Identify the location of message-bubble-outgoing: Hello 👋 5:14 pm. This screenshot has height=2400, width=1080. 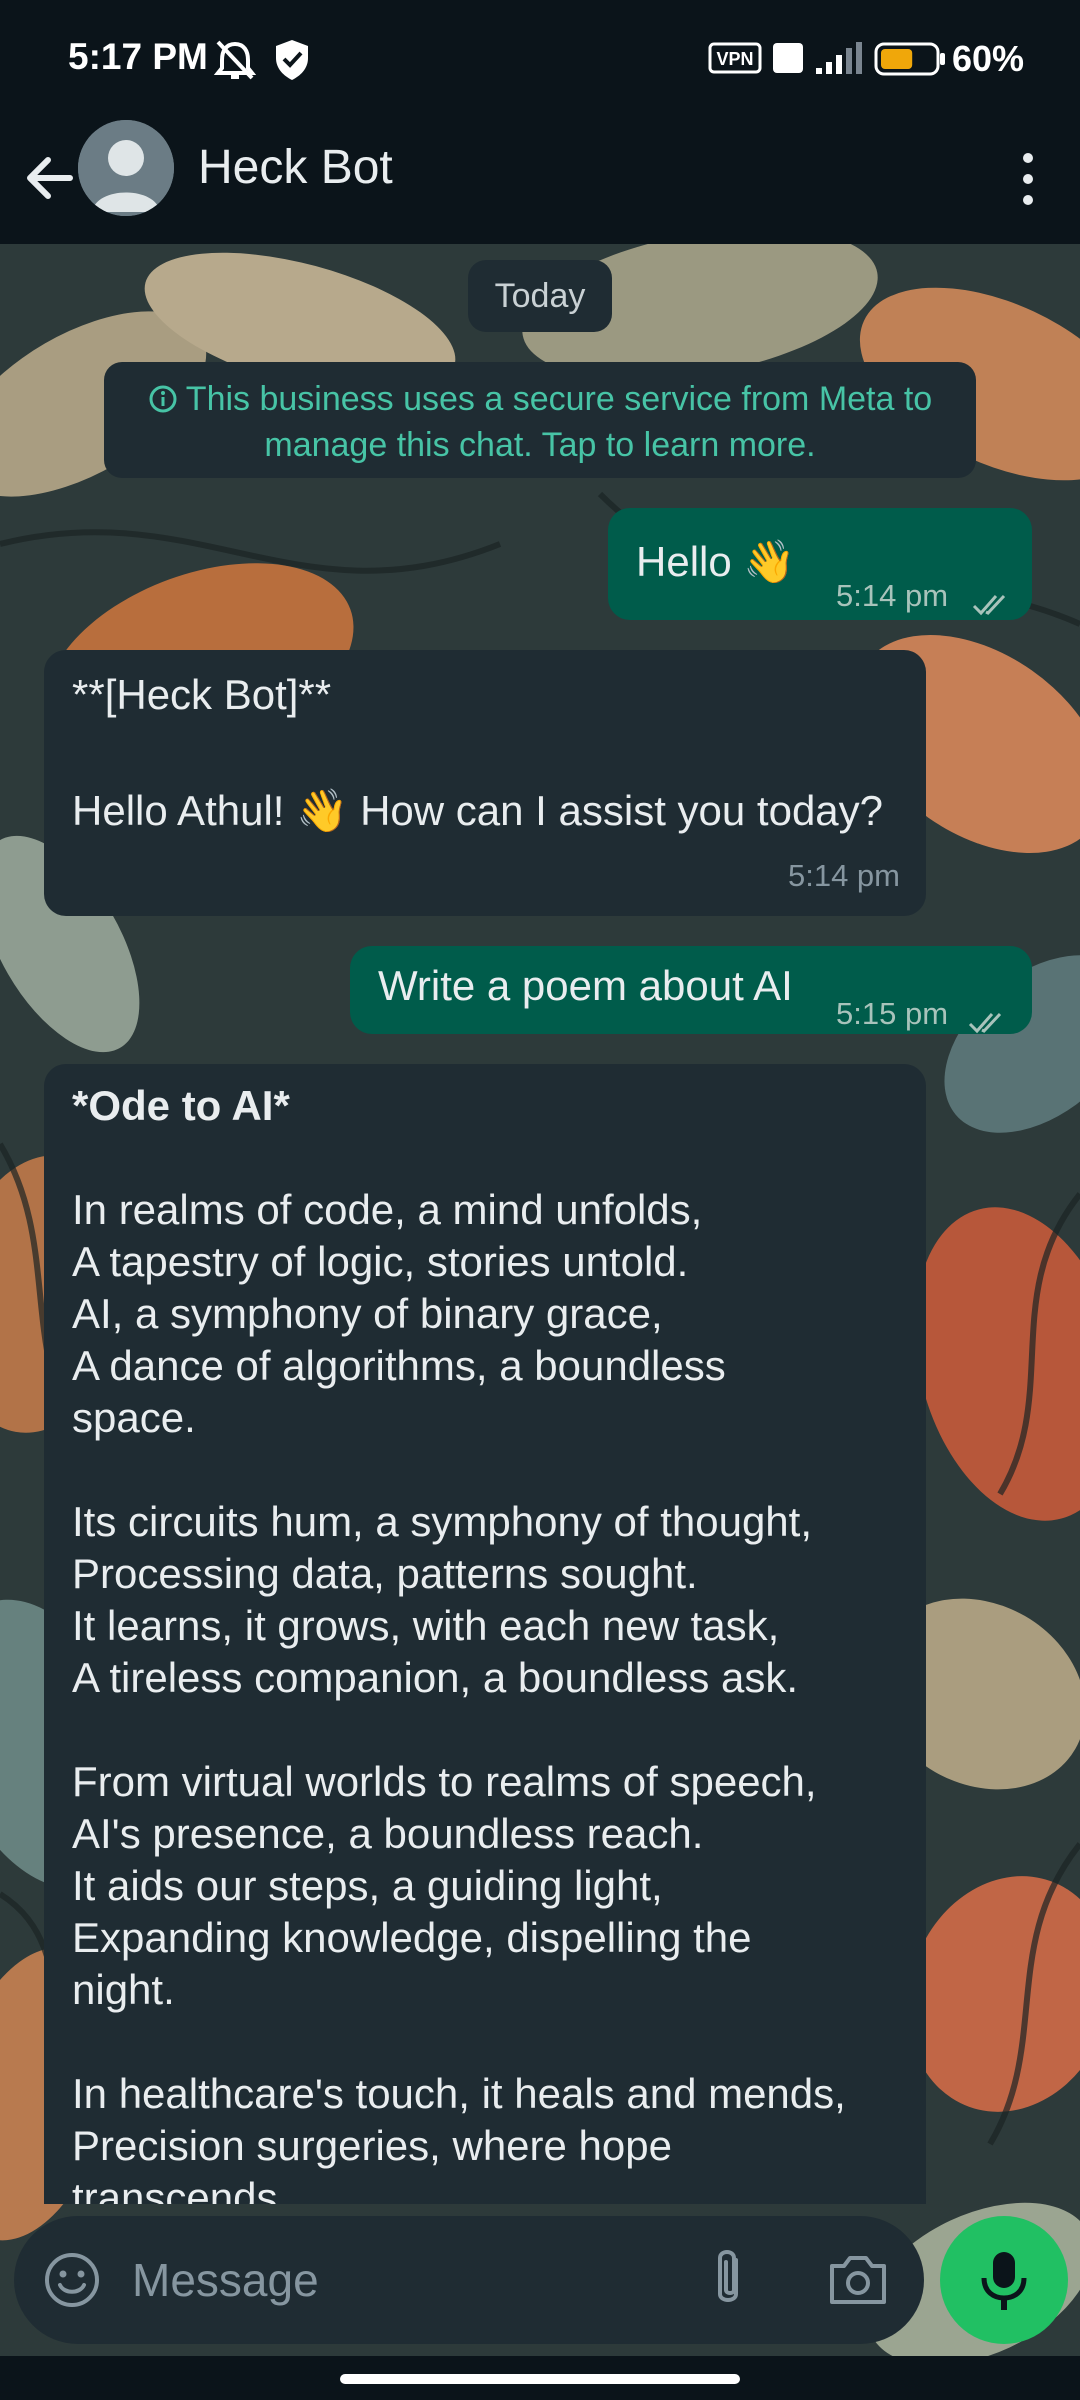
(820, 564).